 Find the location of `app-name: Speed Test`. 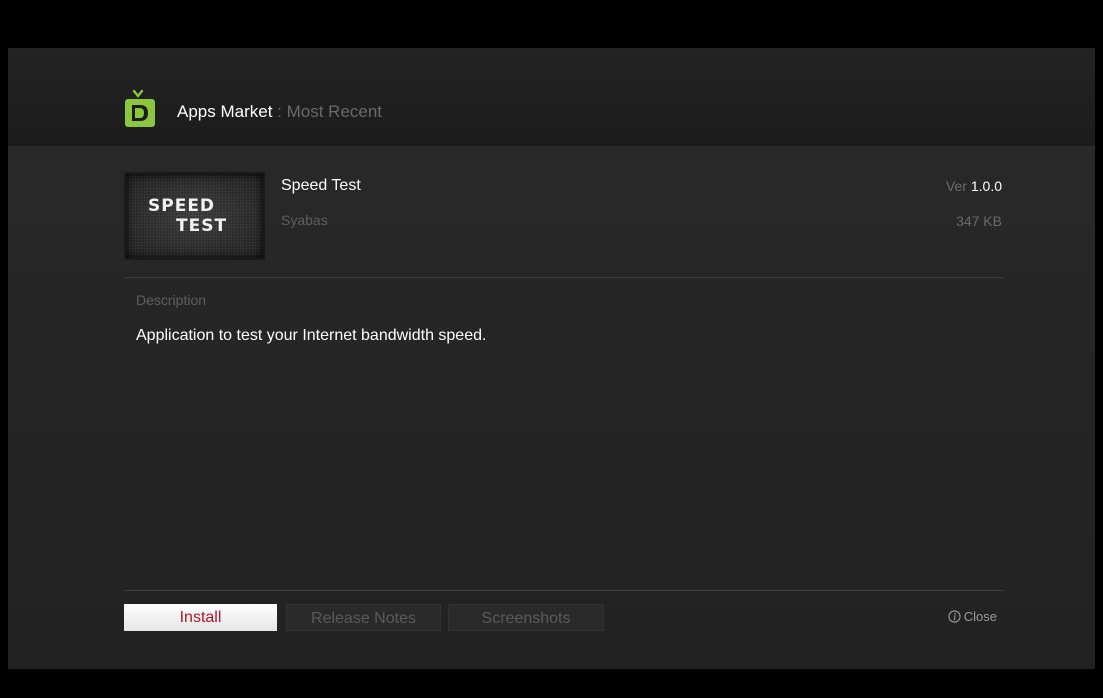

app-name: Speed Test is located at coordinates (321, 185).